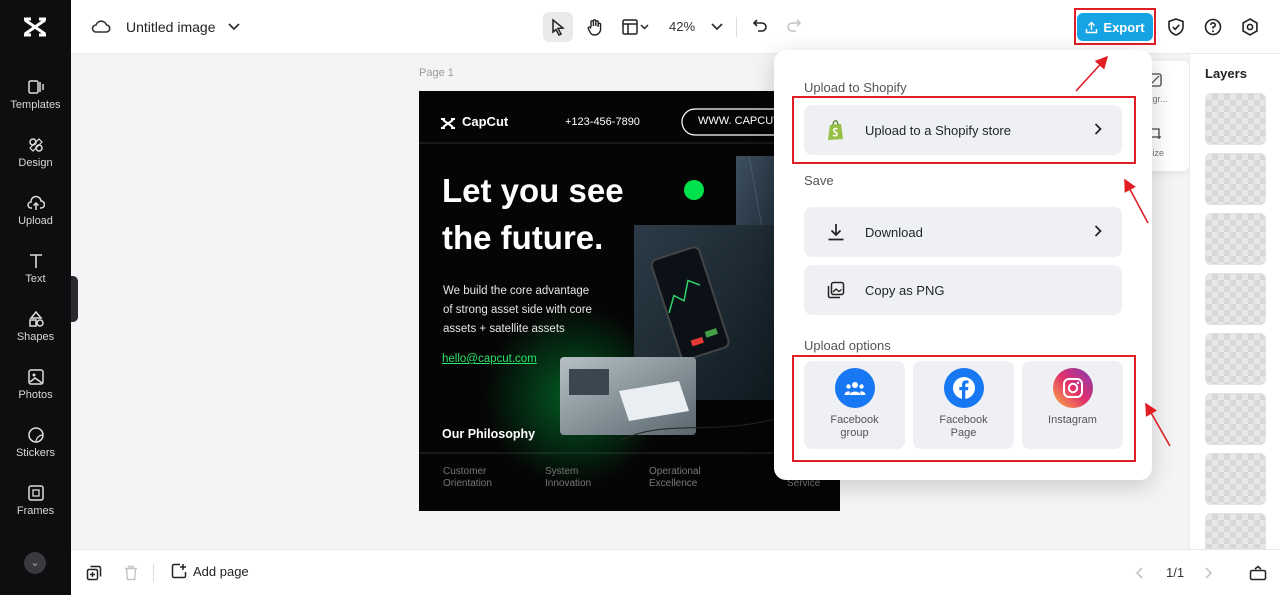  I want to click on redo-button, so click(794, 26).